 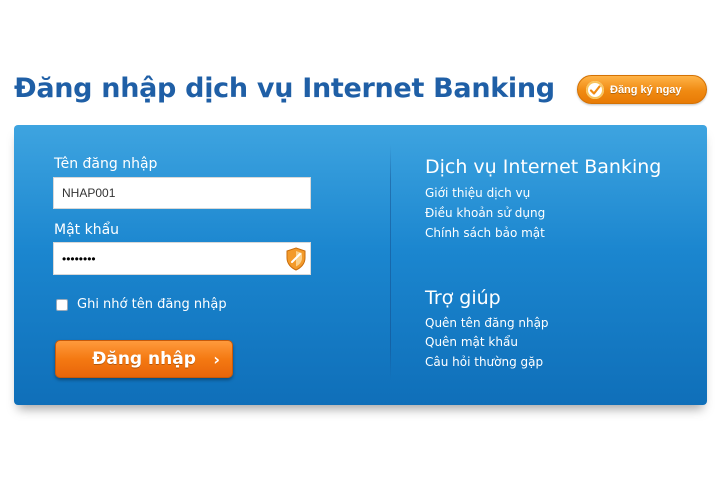 I want to click on shield-icon, so click(x=296, y=259).